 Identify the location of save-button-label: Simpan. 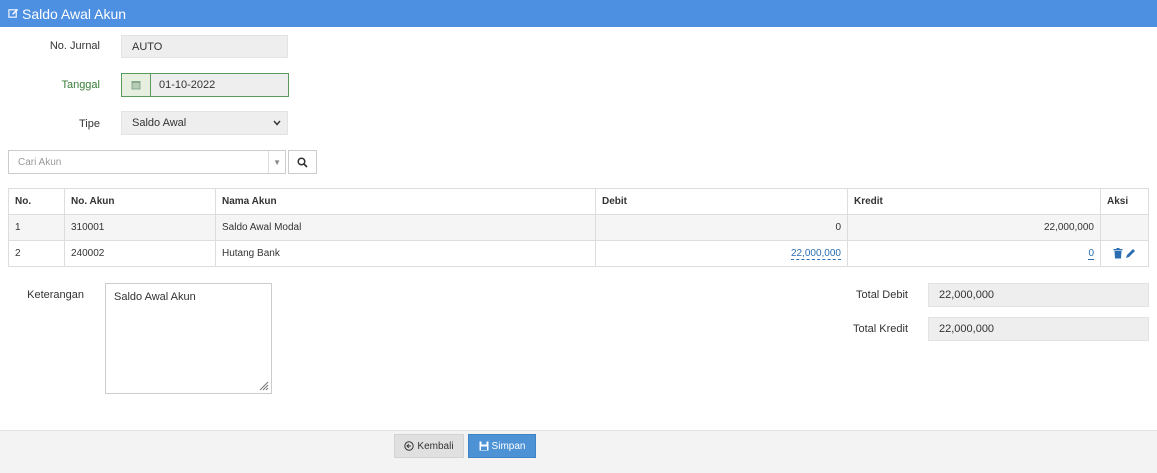
(508, 446).